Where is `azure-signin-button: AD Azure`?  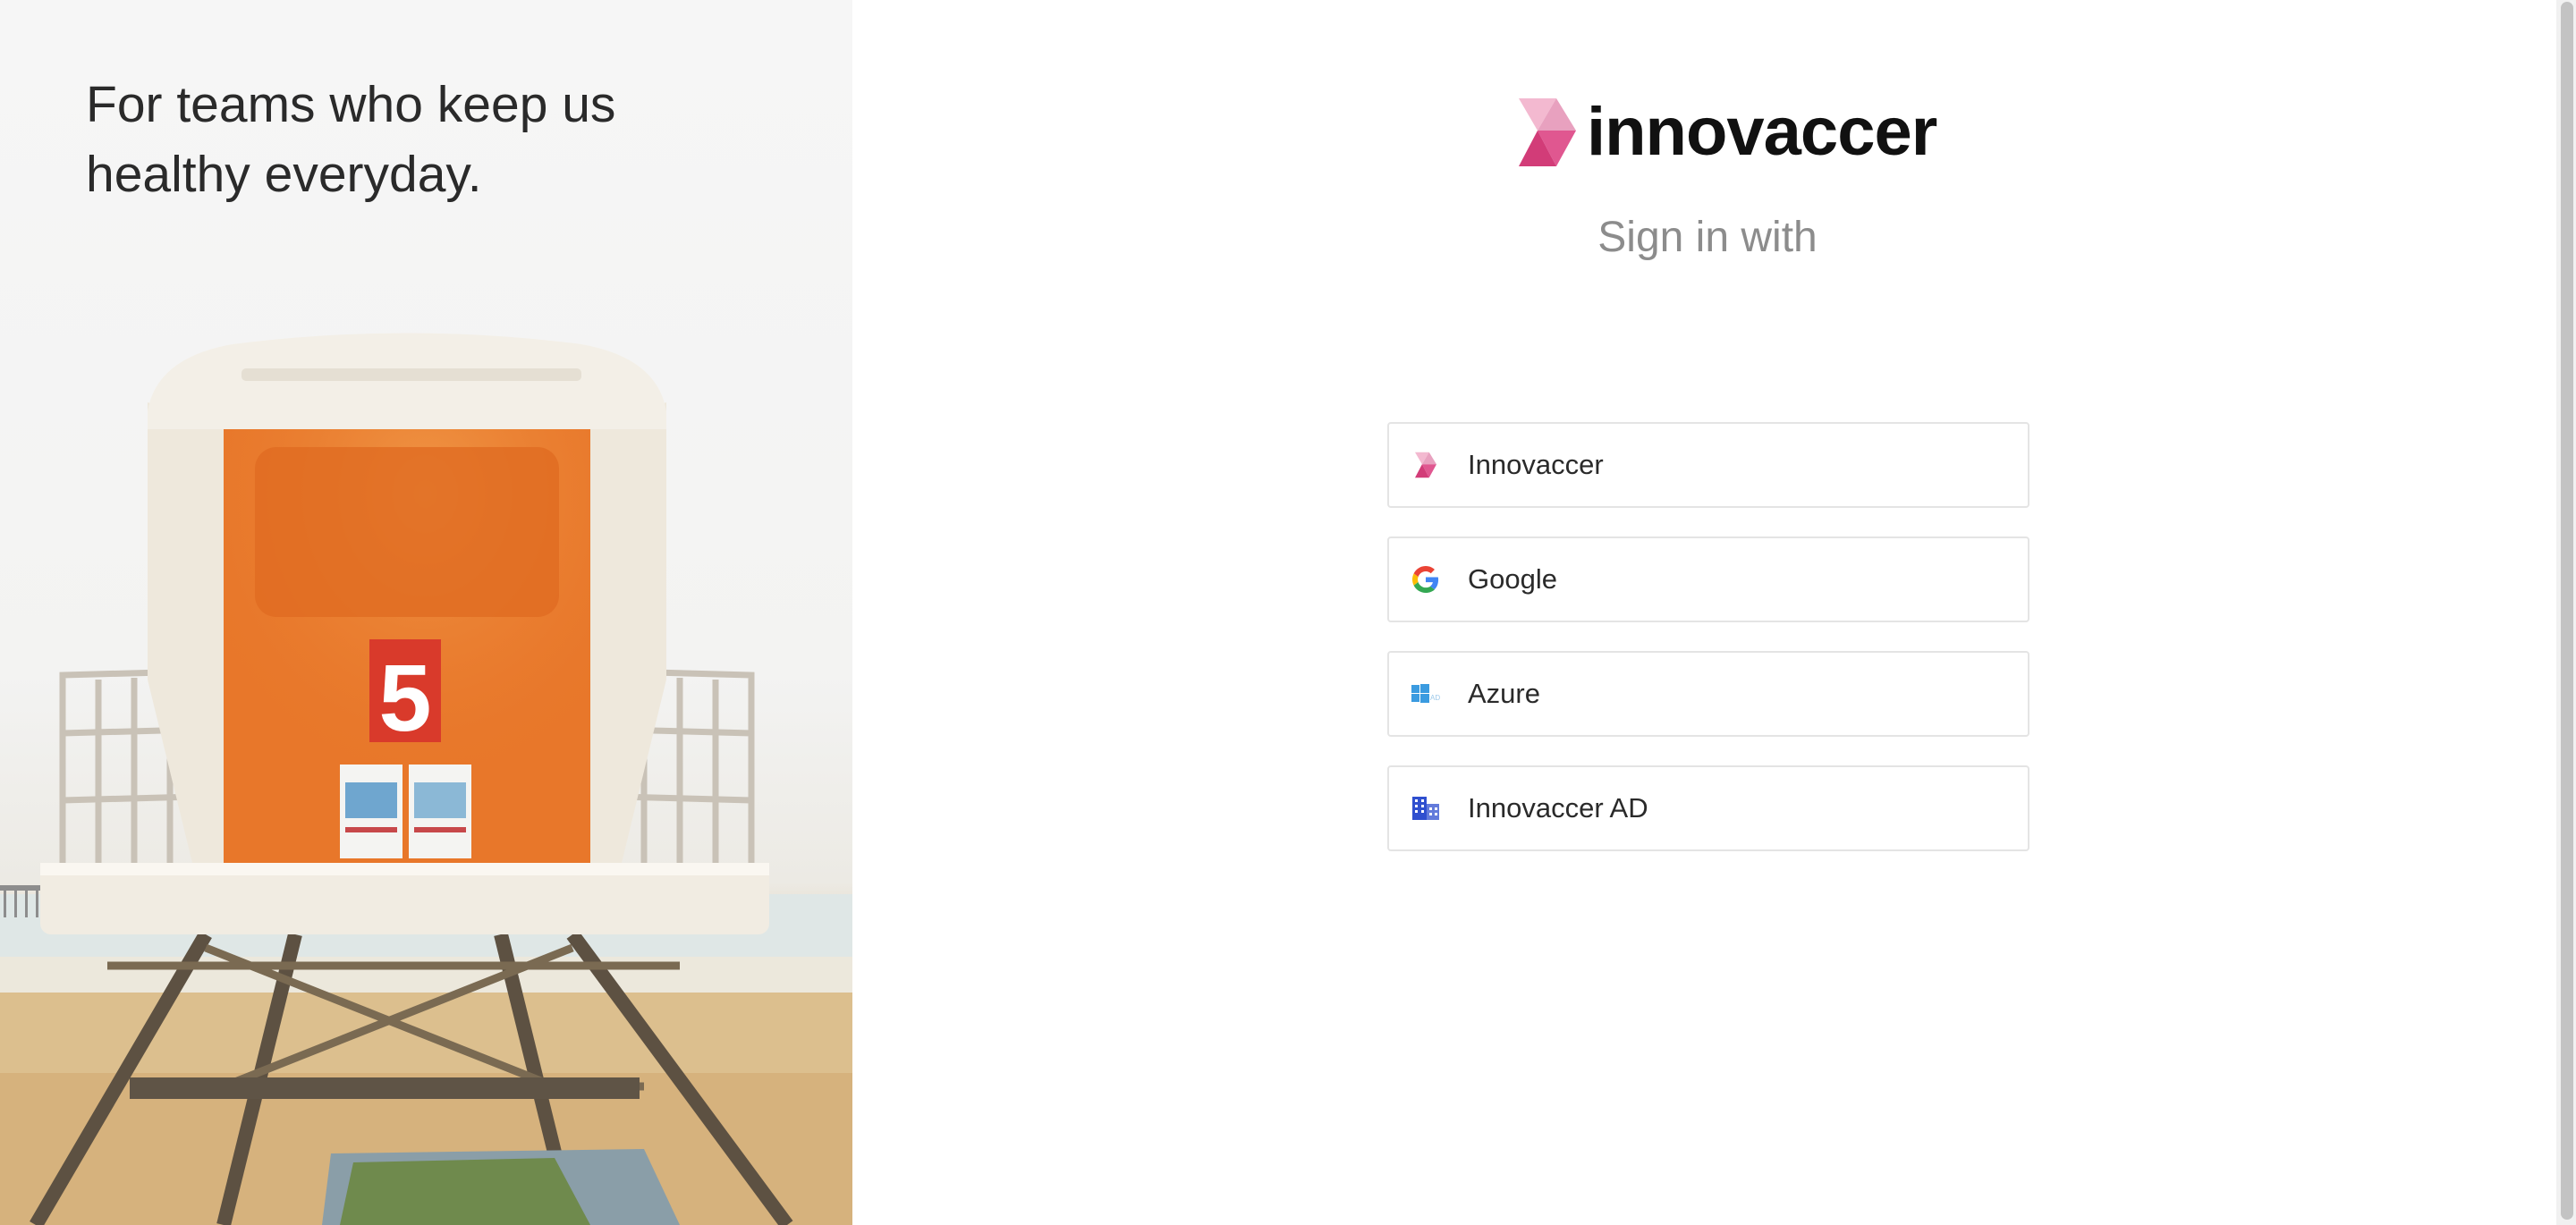 azure-signin-button: AD Azure is located at coordinates (1708, 694).